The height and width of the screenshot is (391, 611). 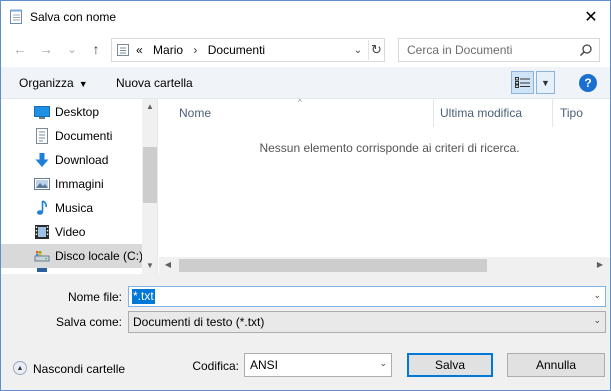 I want to click on filename-value: *.txt, so click(x=143, y=296).